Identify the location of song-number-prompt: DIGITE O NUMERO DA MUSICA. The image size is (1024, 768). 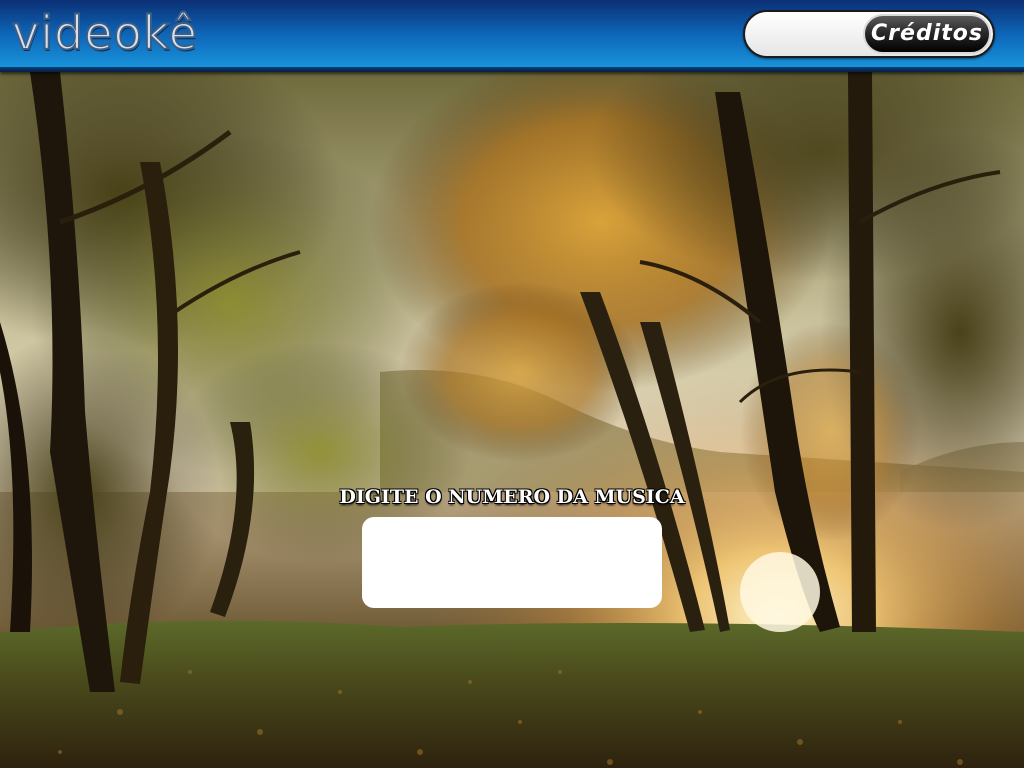
(512, 497).